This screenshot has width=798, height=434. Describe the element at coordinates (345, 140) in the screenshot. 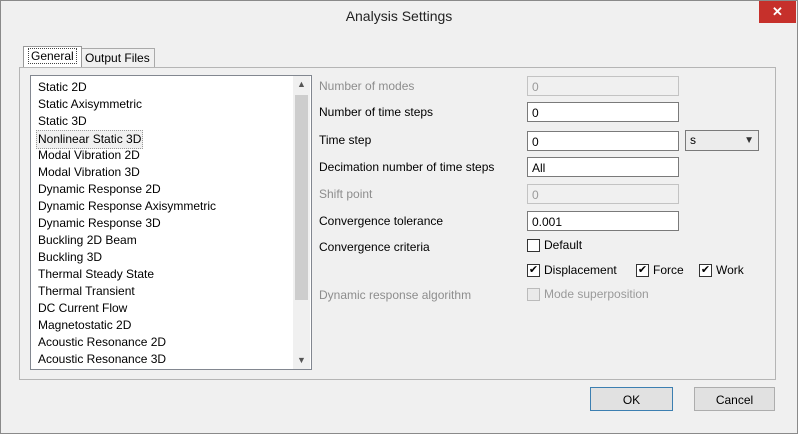

I see `time-step-label: Time step` at that location.